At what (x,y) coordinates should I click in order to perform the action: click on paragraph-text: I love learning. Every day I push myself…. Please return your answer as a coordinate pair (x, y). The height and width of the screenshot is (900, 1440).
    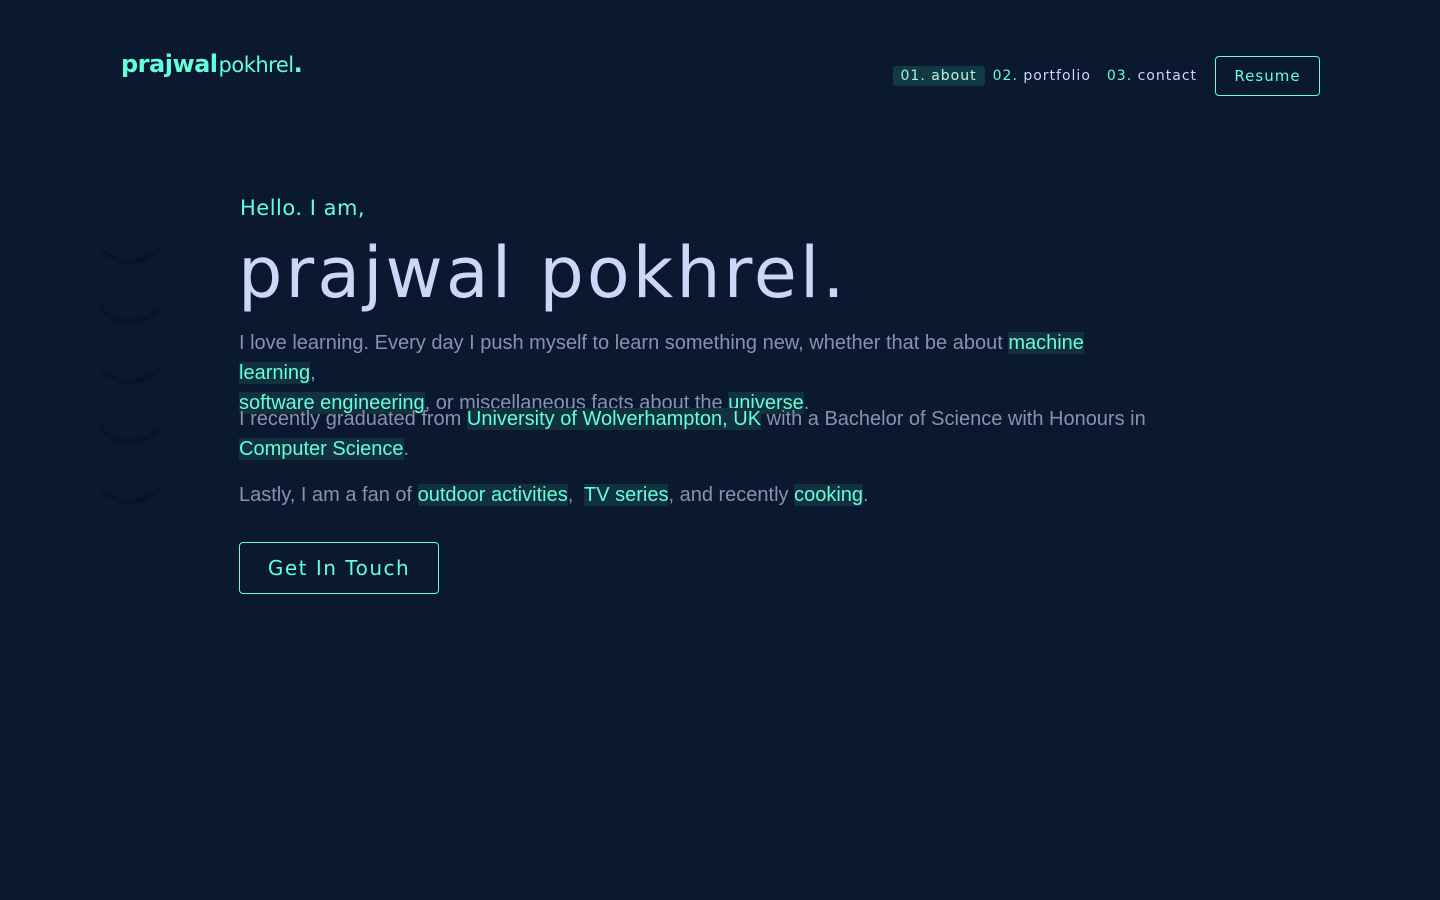
    Looking at the image, I should click on (624, 343).